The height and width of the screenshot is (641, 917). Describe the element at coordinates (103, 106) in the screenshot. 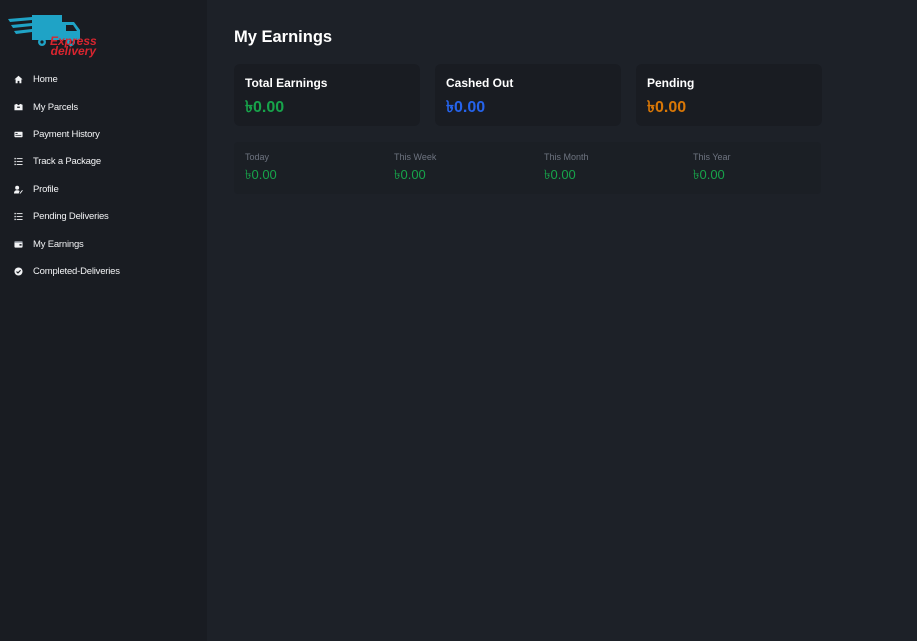

I see `sidebar-item-my-parcels: My Parcels` at that location.